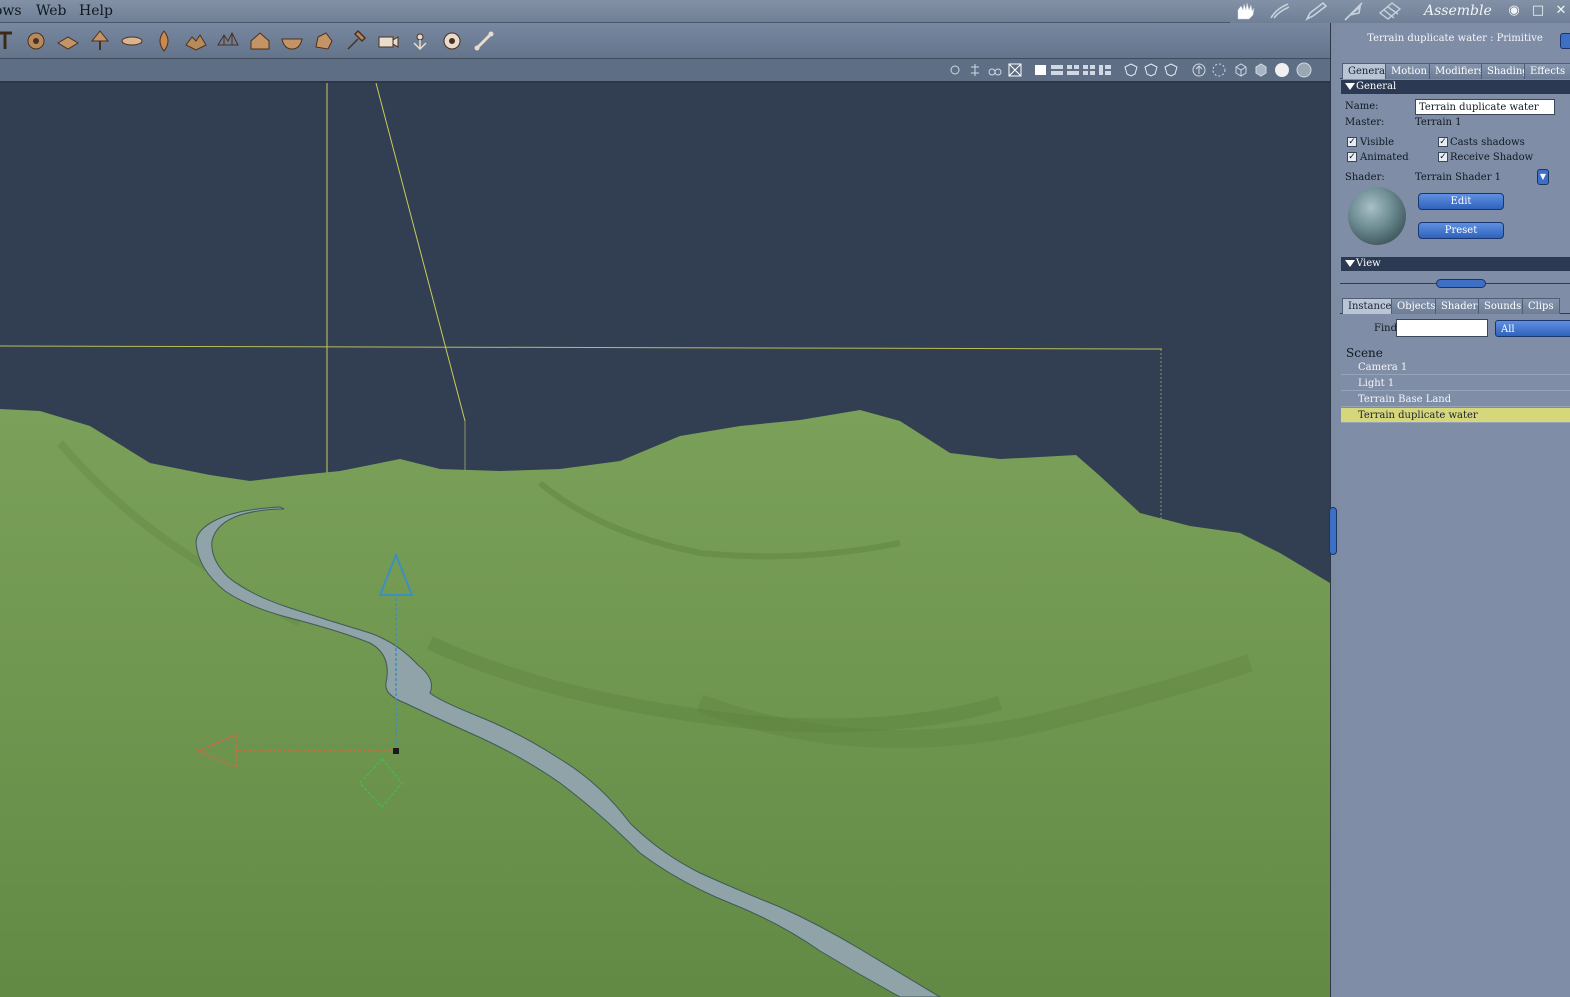  I want to click on wireframe-cube-icon, so click(1241, 70).